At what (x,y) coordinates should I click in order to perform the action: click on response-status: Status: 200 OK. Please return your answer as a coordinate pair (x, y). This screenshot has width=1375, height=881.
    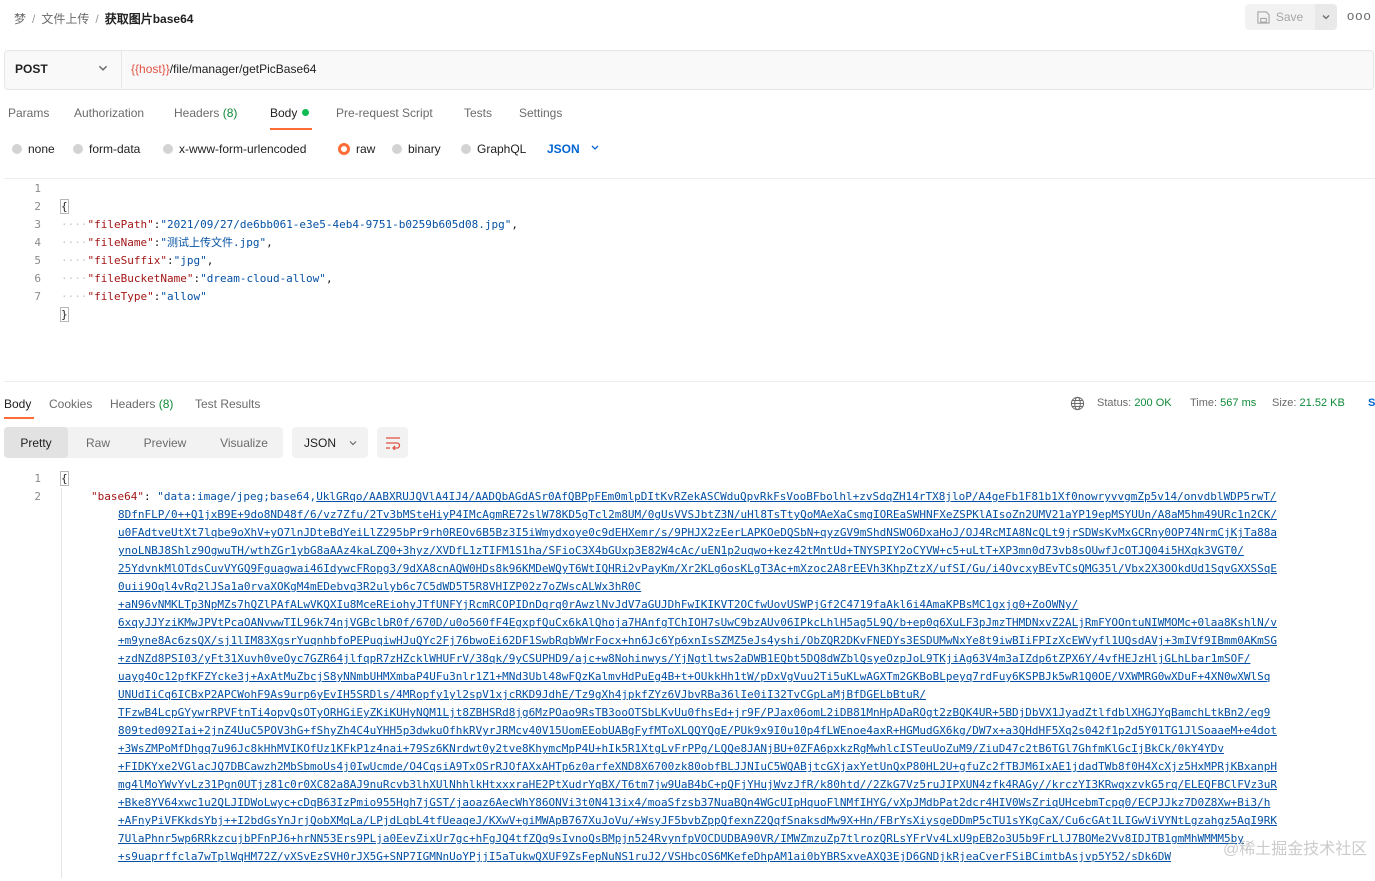
    Looking at the image, I should click on (1134, 403).